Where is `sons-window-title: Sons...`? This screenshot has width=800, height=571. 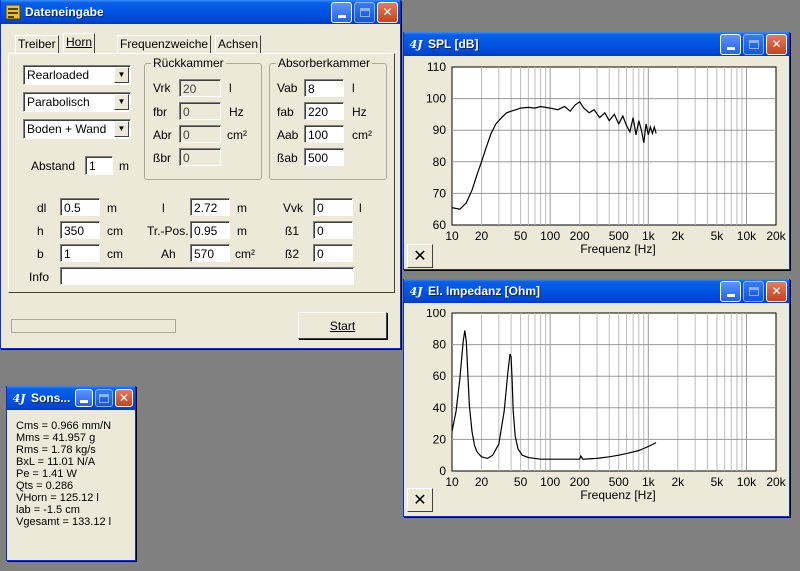
sons-window-title: Sons... is located at coordinates (51, 398).